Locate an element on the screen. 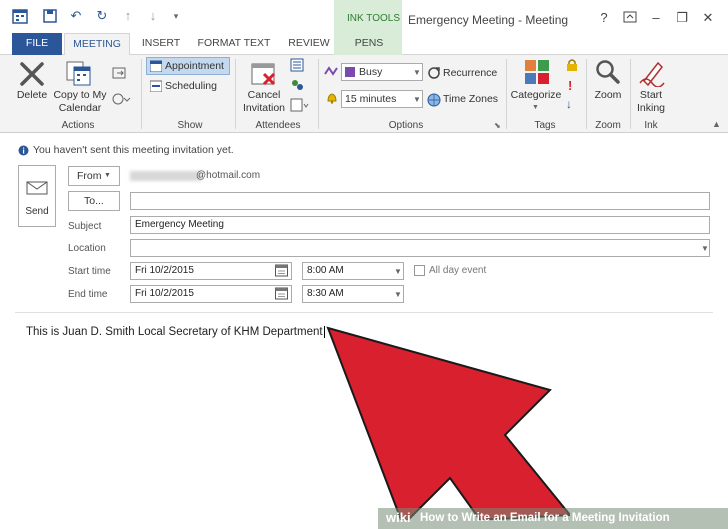  all-day-checkbox is located at coordinates (419, 270).